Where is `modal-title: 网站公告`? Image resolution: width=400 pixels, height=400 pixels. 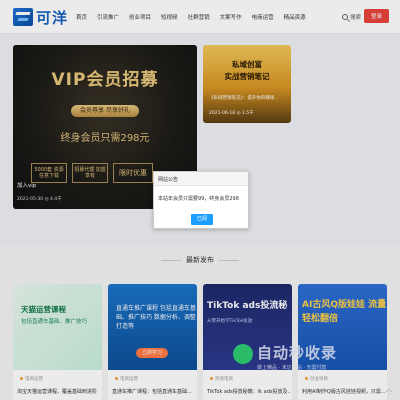
modal-title: 网站公告 is located at coordinates (201, 179).